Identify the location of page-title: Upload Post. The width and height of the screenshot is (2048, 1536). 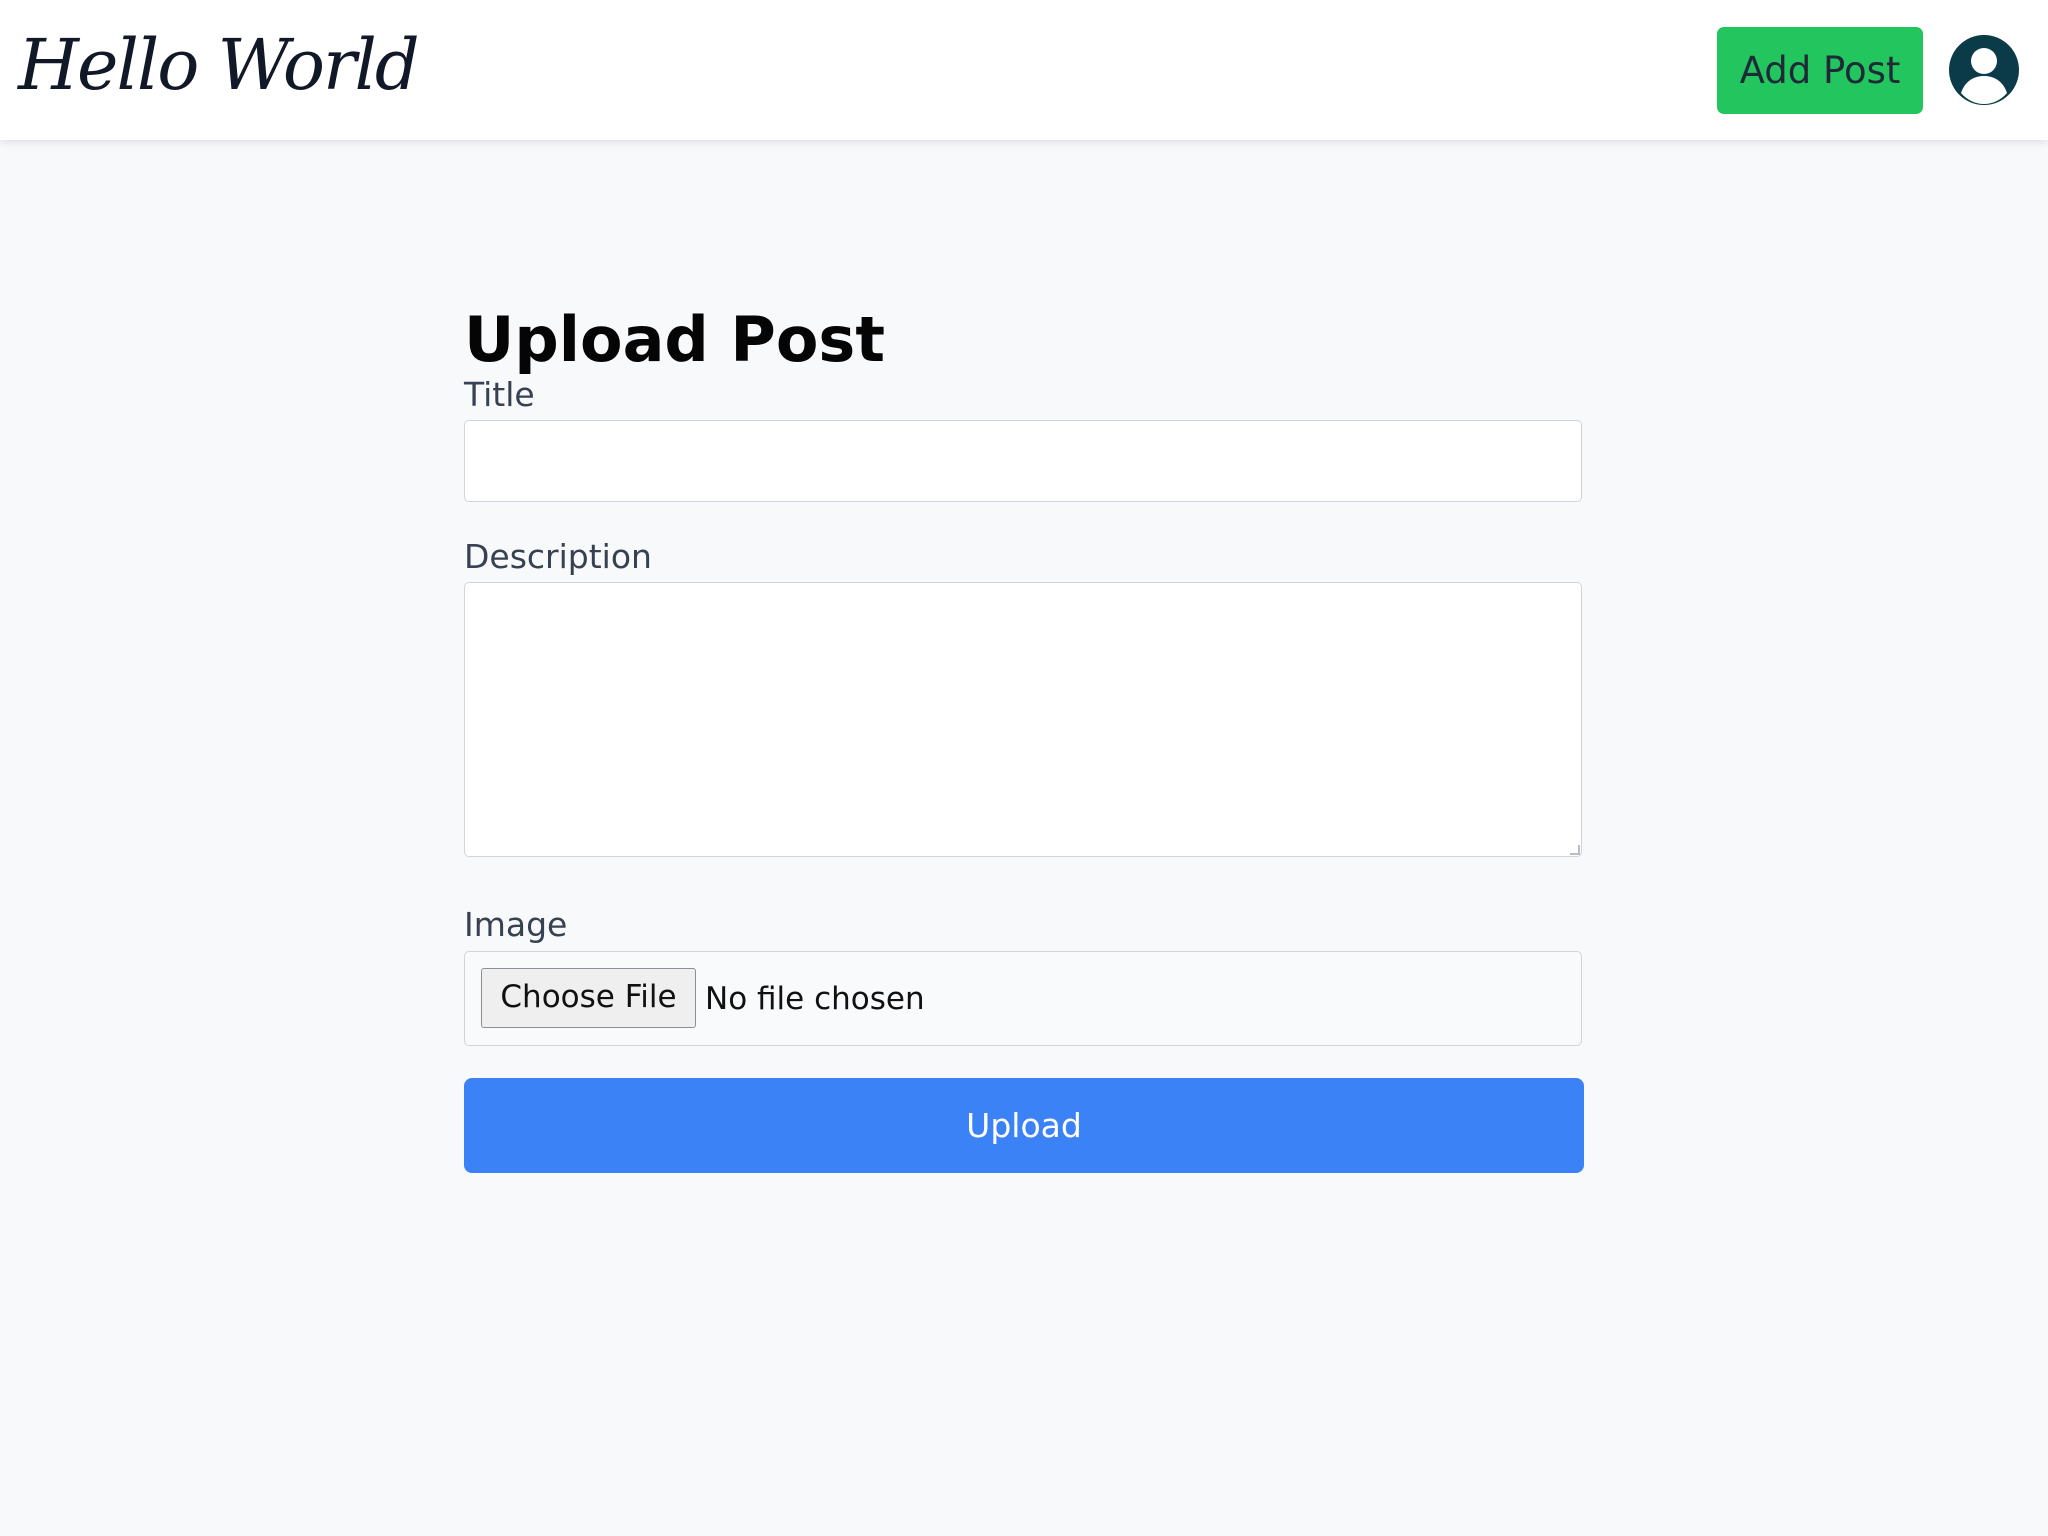
(674, 339).